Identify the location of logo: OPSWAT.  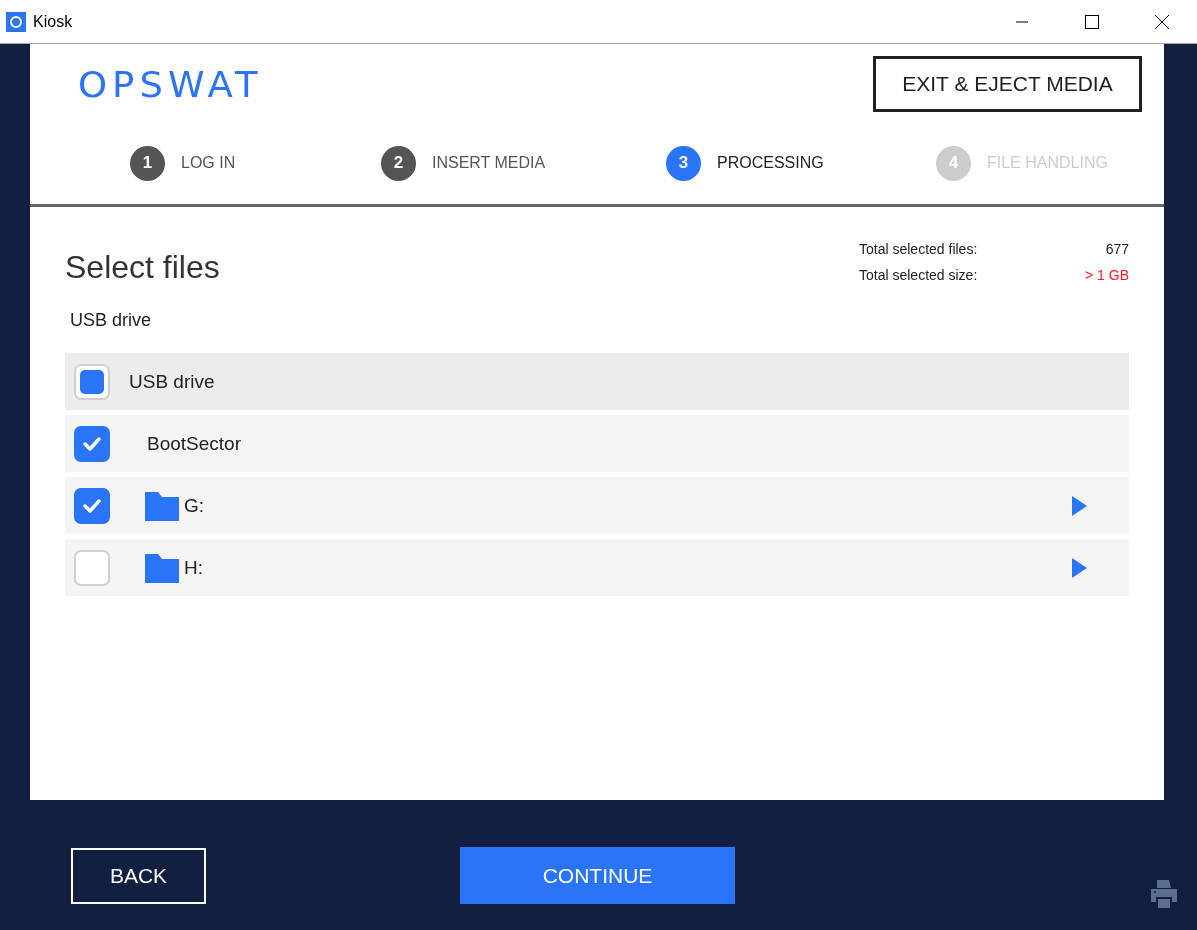
(170, 85).